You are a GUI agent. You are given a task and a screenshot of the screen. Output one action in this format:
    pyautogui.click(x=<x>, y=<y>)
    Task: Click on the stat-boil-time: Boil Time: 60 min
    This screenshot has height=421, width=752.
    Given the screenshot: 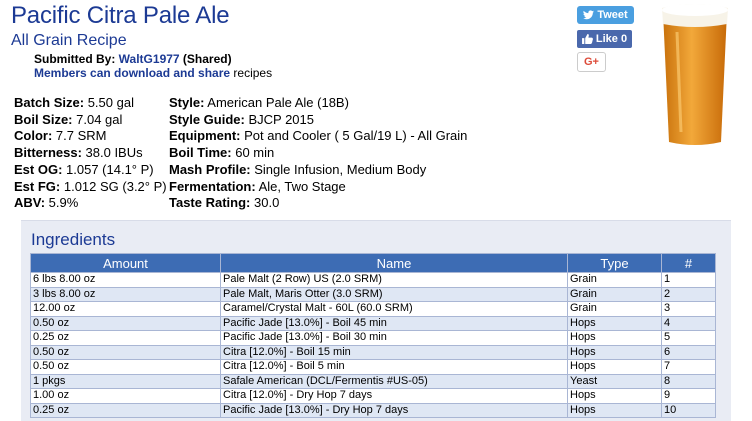 What is the action you would take?
    pyautogui.click(x=222, y=153)
    